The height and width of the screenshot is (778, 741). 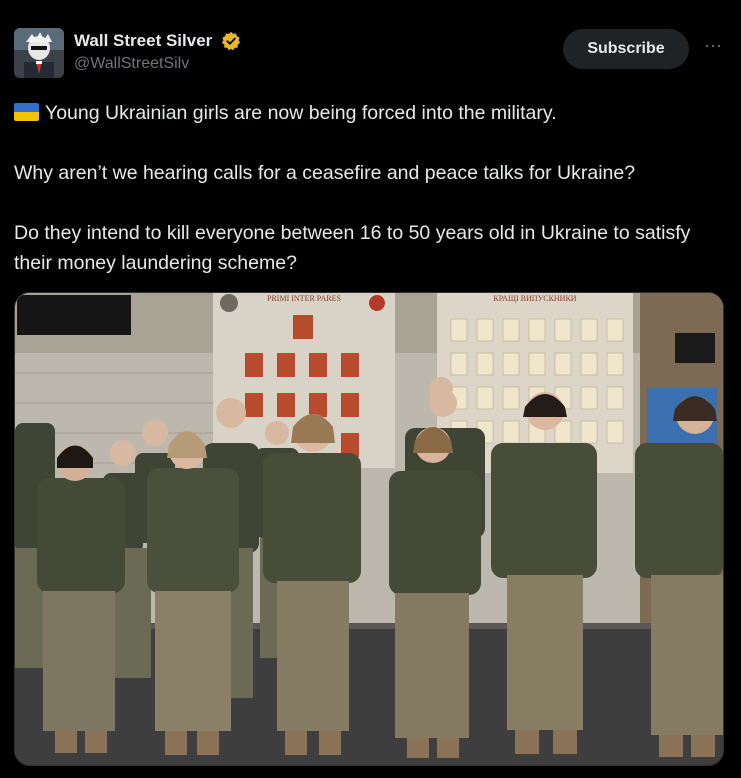 I want to click on sign-right: КРАЩІ ВИПУСКНИКИ, so click(x=534, y=298).